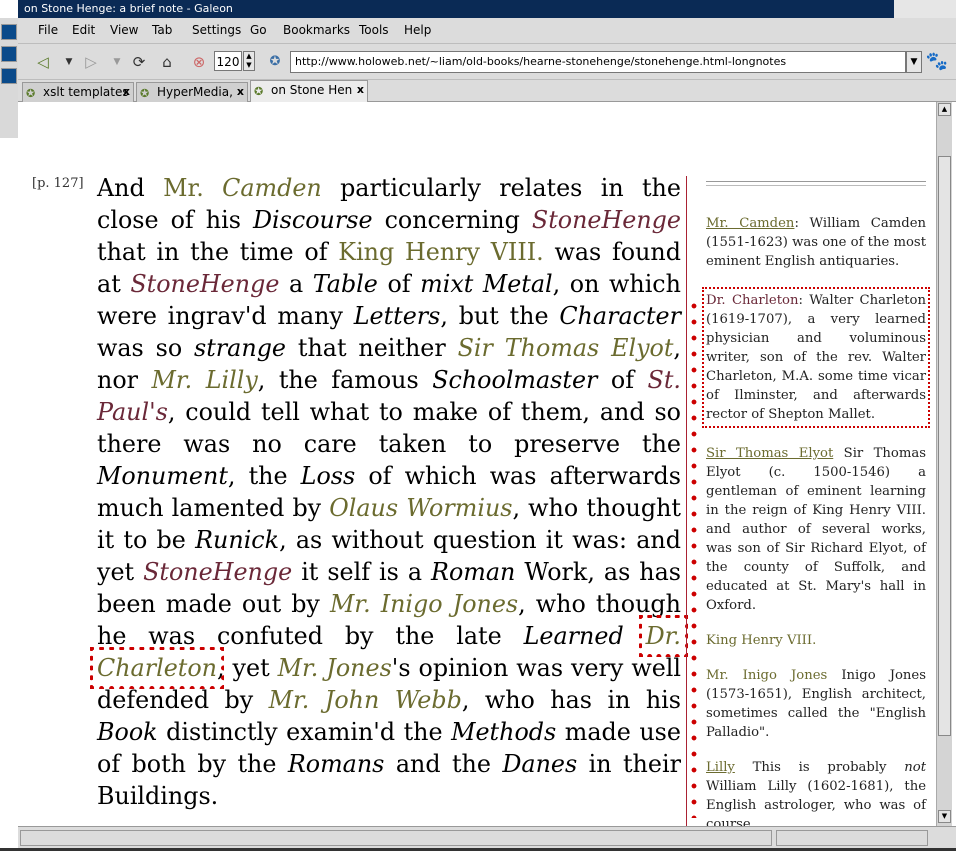 This screenshot has height=851, width=956. What do you see at coordinates (566, 348) in the screenshot?
I see `link-sir-thomas-elyot: Sir Thomas Elyot` at bounding box center [566, 348].